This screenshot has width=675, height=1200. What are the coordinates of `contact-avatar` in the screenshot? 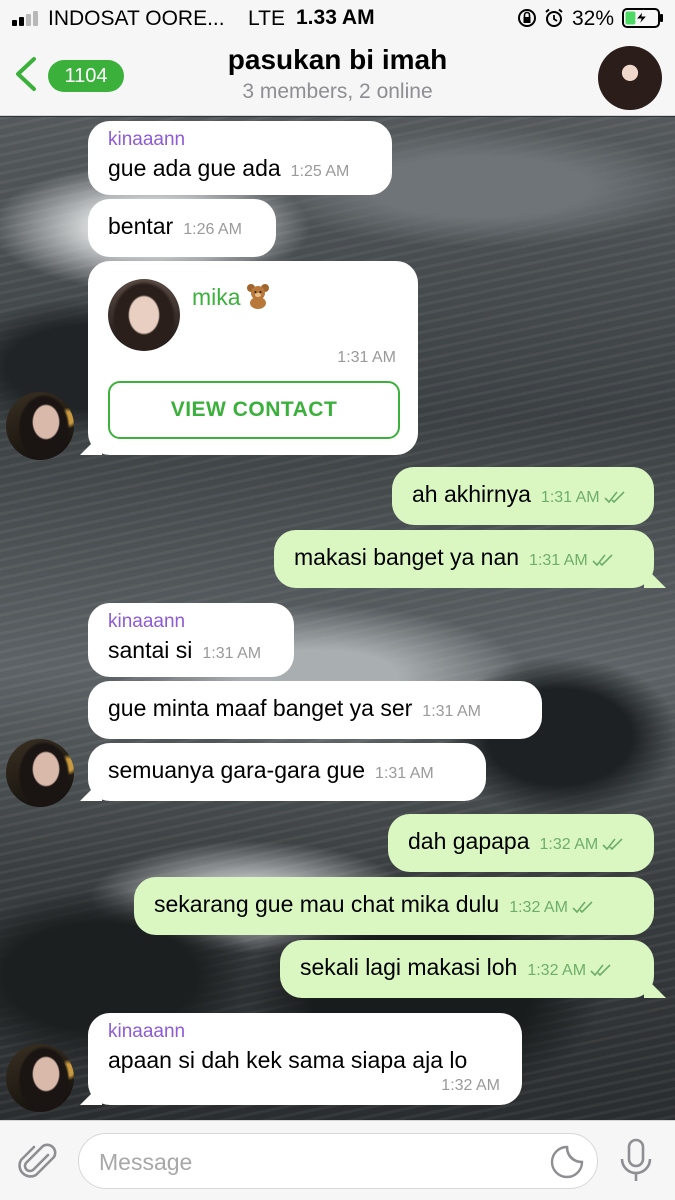 It's located at (144, 315).